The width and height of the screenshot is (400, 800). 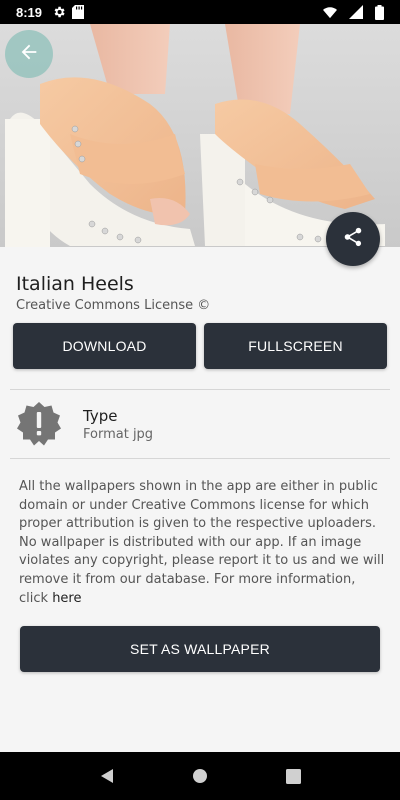 What do you see at coordinates (66, 598) in the screenshot?
I see `more-info-link: here` at bounding box center [66, 598].